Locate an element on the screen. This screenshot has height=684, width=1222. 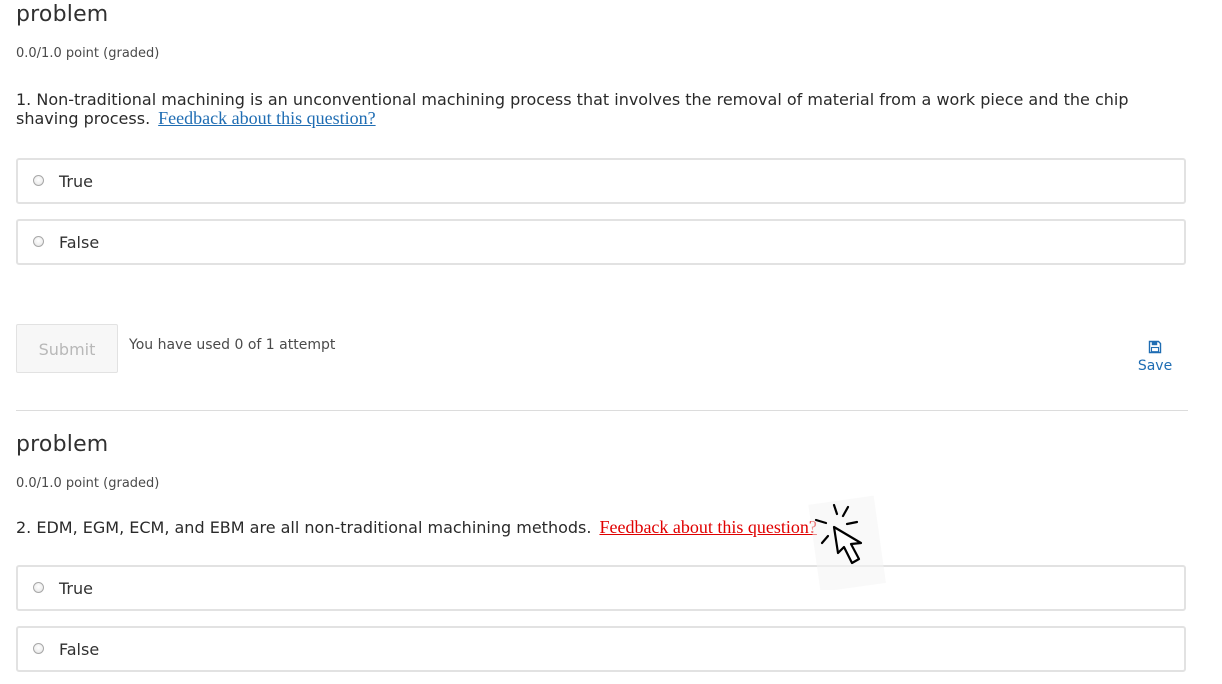
click-cursor-icon is located at coordinates (847, 542).